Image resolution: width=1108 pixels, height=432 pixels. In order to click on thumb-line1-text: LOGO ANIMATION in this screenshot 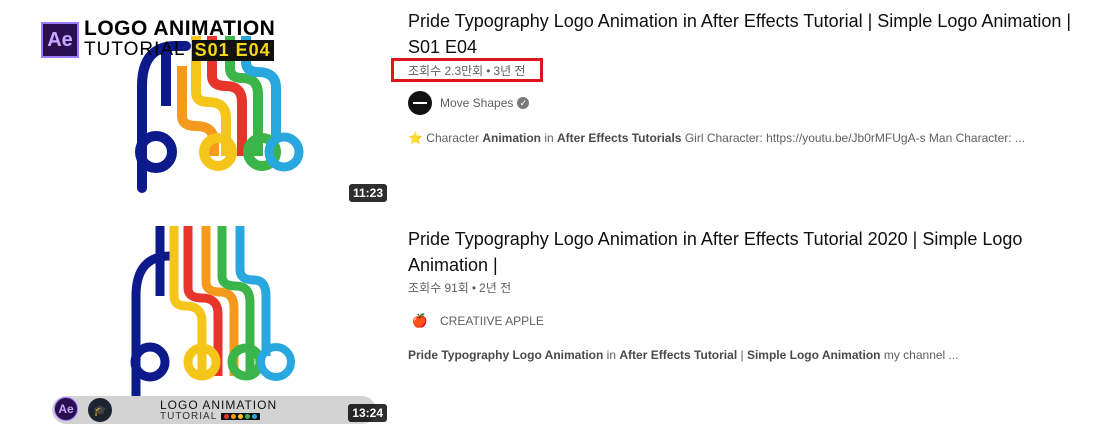, I will do `click(180, 28)`.